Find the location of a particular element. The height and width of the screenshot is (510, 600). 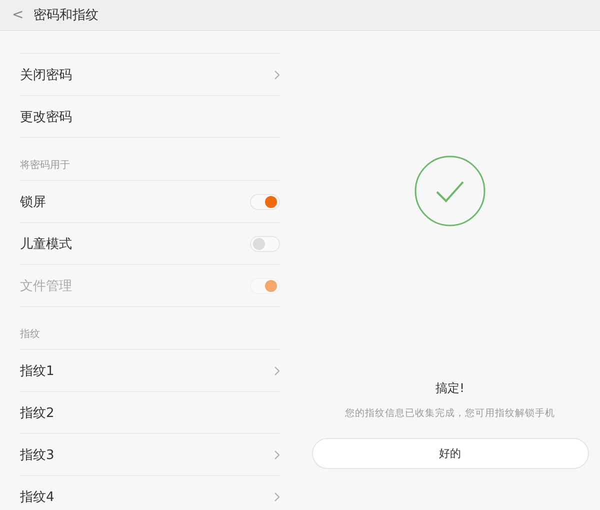

row-label: 指纹1 is located at coordinates (37, 371).